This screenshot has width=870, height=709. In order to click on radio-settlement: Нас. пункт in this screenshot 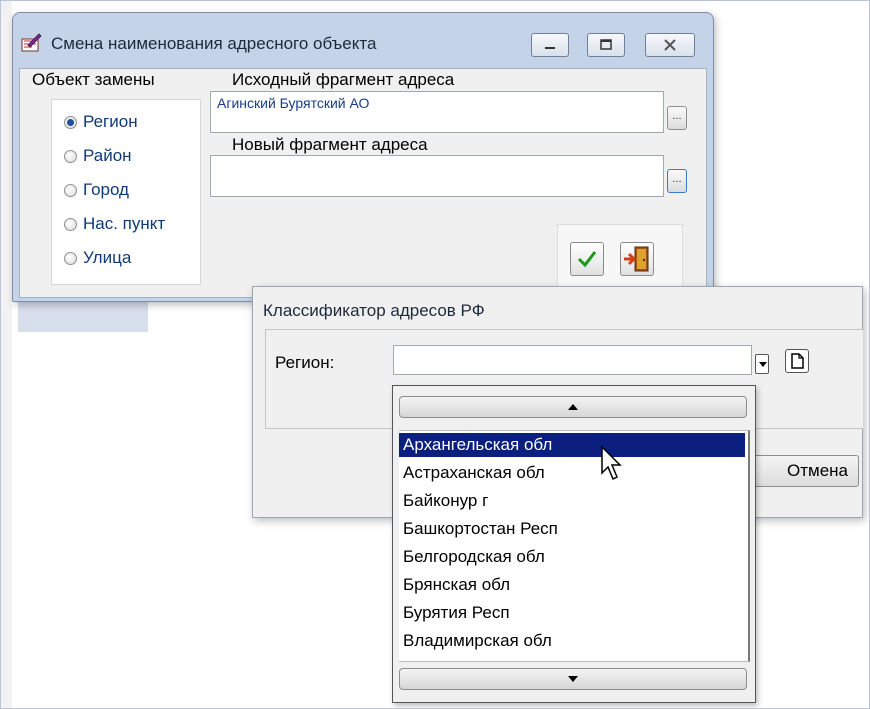, I will do `click(114, 224)`.